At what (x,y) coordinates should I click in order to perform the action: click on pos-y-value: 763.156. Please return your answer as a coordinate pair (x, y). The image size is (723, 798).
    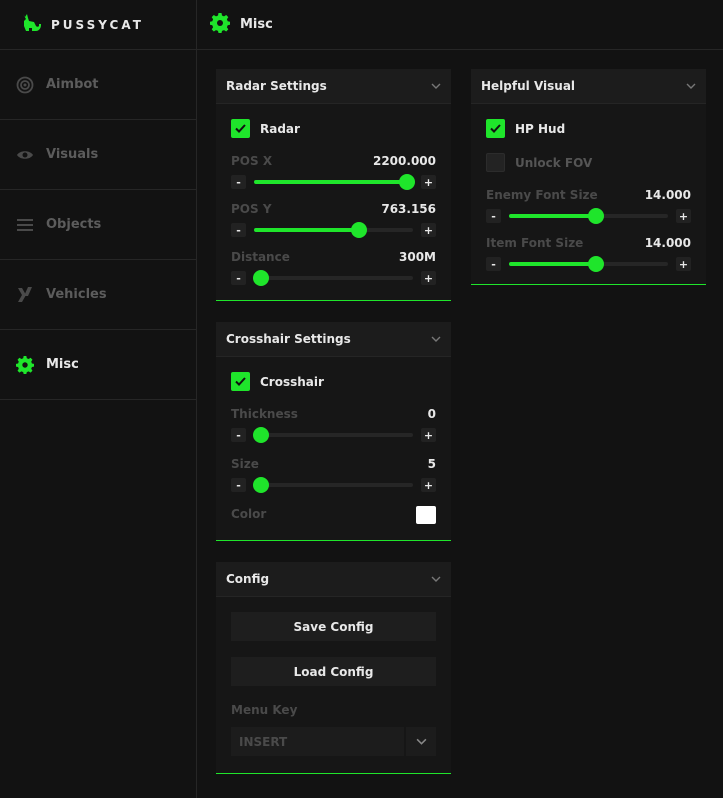
    Looking at the image, I should click on (408, 209).